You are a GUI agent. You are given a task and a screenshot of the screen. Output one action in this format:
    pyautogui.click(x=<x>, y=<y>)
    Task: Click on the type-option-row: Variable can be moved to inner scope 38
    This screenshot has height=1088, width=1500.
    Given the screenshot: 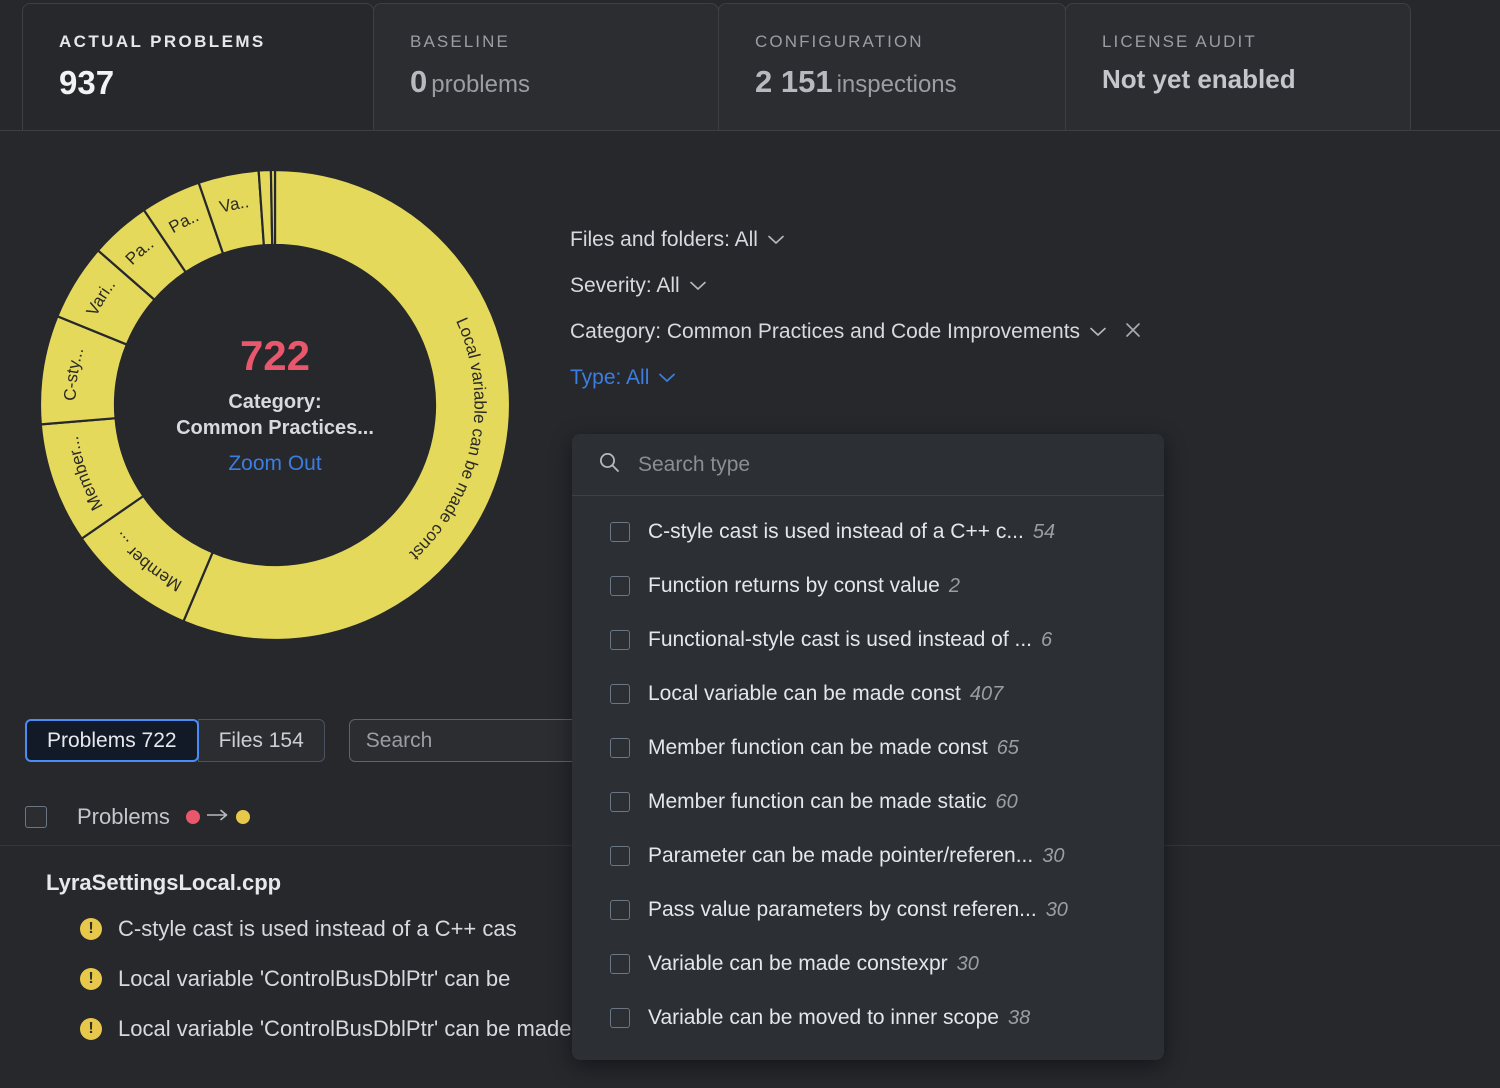 What is the action you would take?
    pyautogui.click(x=868, y=1018)
    